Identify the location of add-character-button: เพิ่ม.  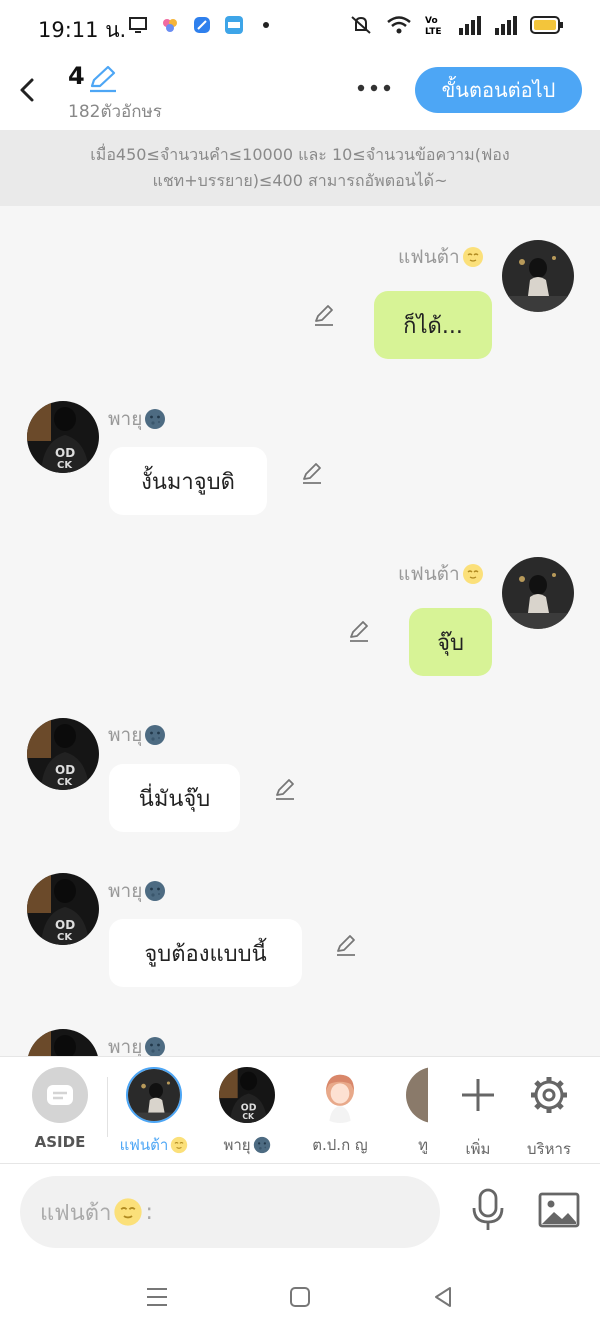
(478, 1114).